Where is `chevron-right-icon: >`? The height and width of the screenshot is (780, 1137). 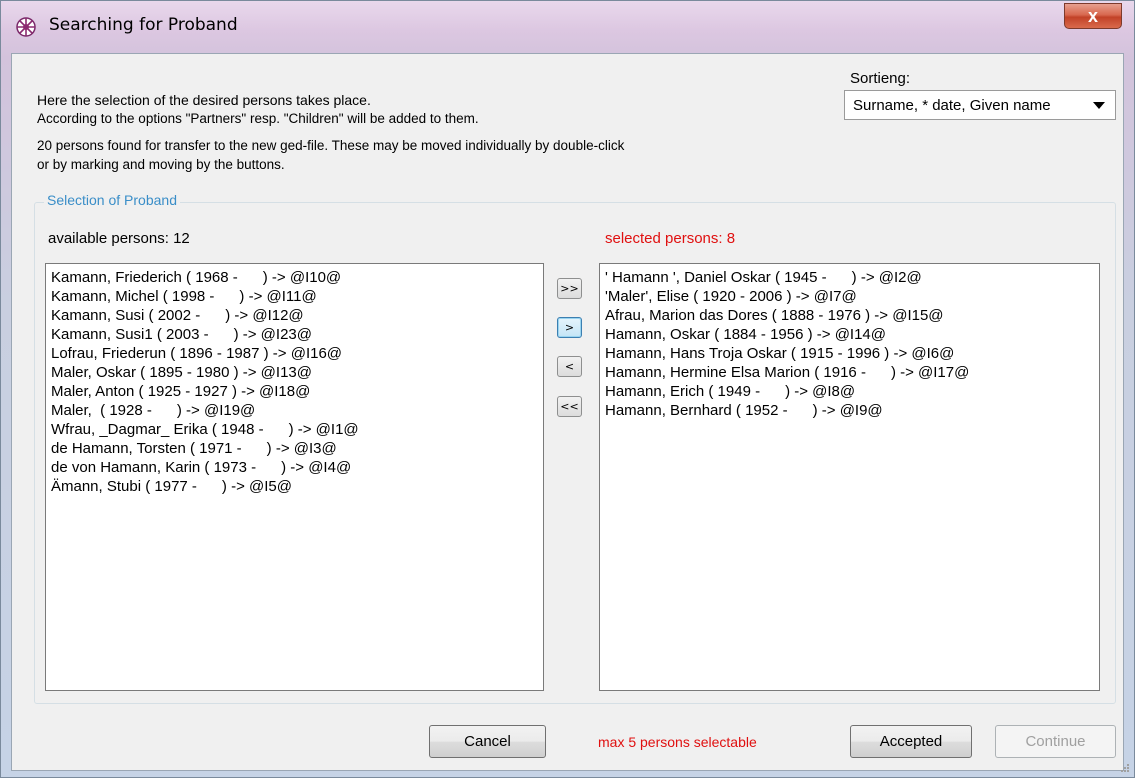
chevron-right-icon: > is located at coordinates (569, 327).